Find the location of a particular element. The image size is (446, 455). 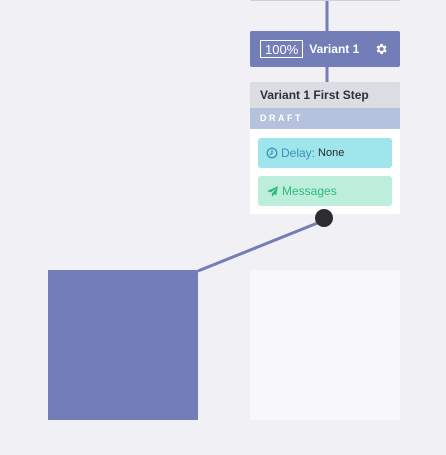

connector-handle is located at coordinates (324, 218).